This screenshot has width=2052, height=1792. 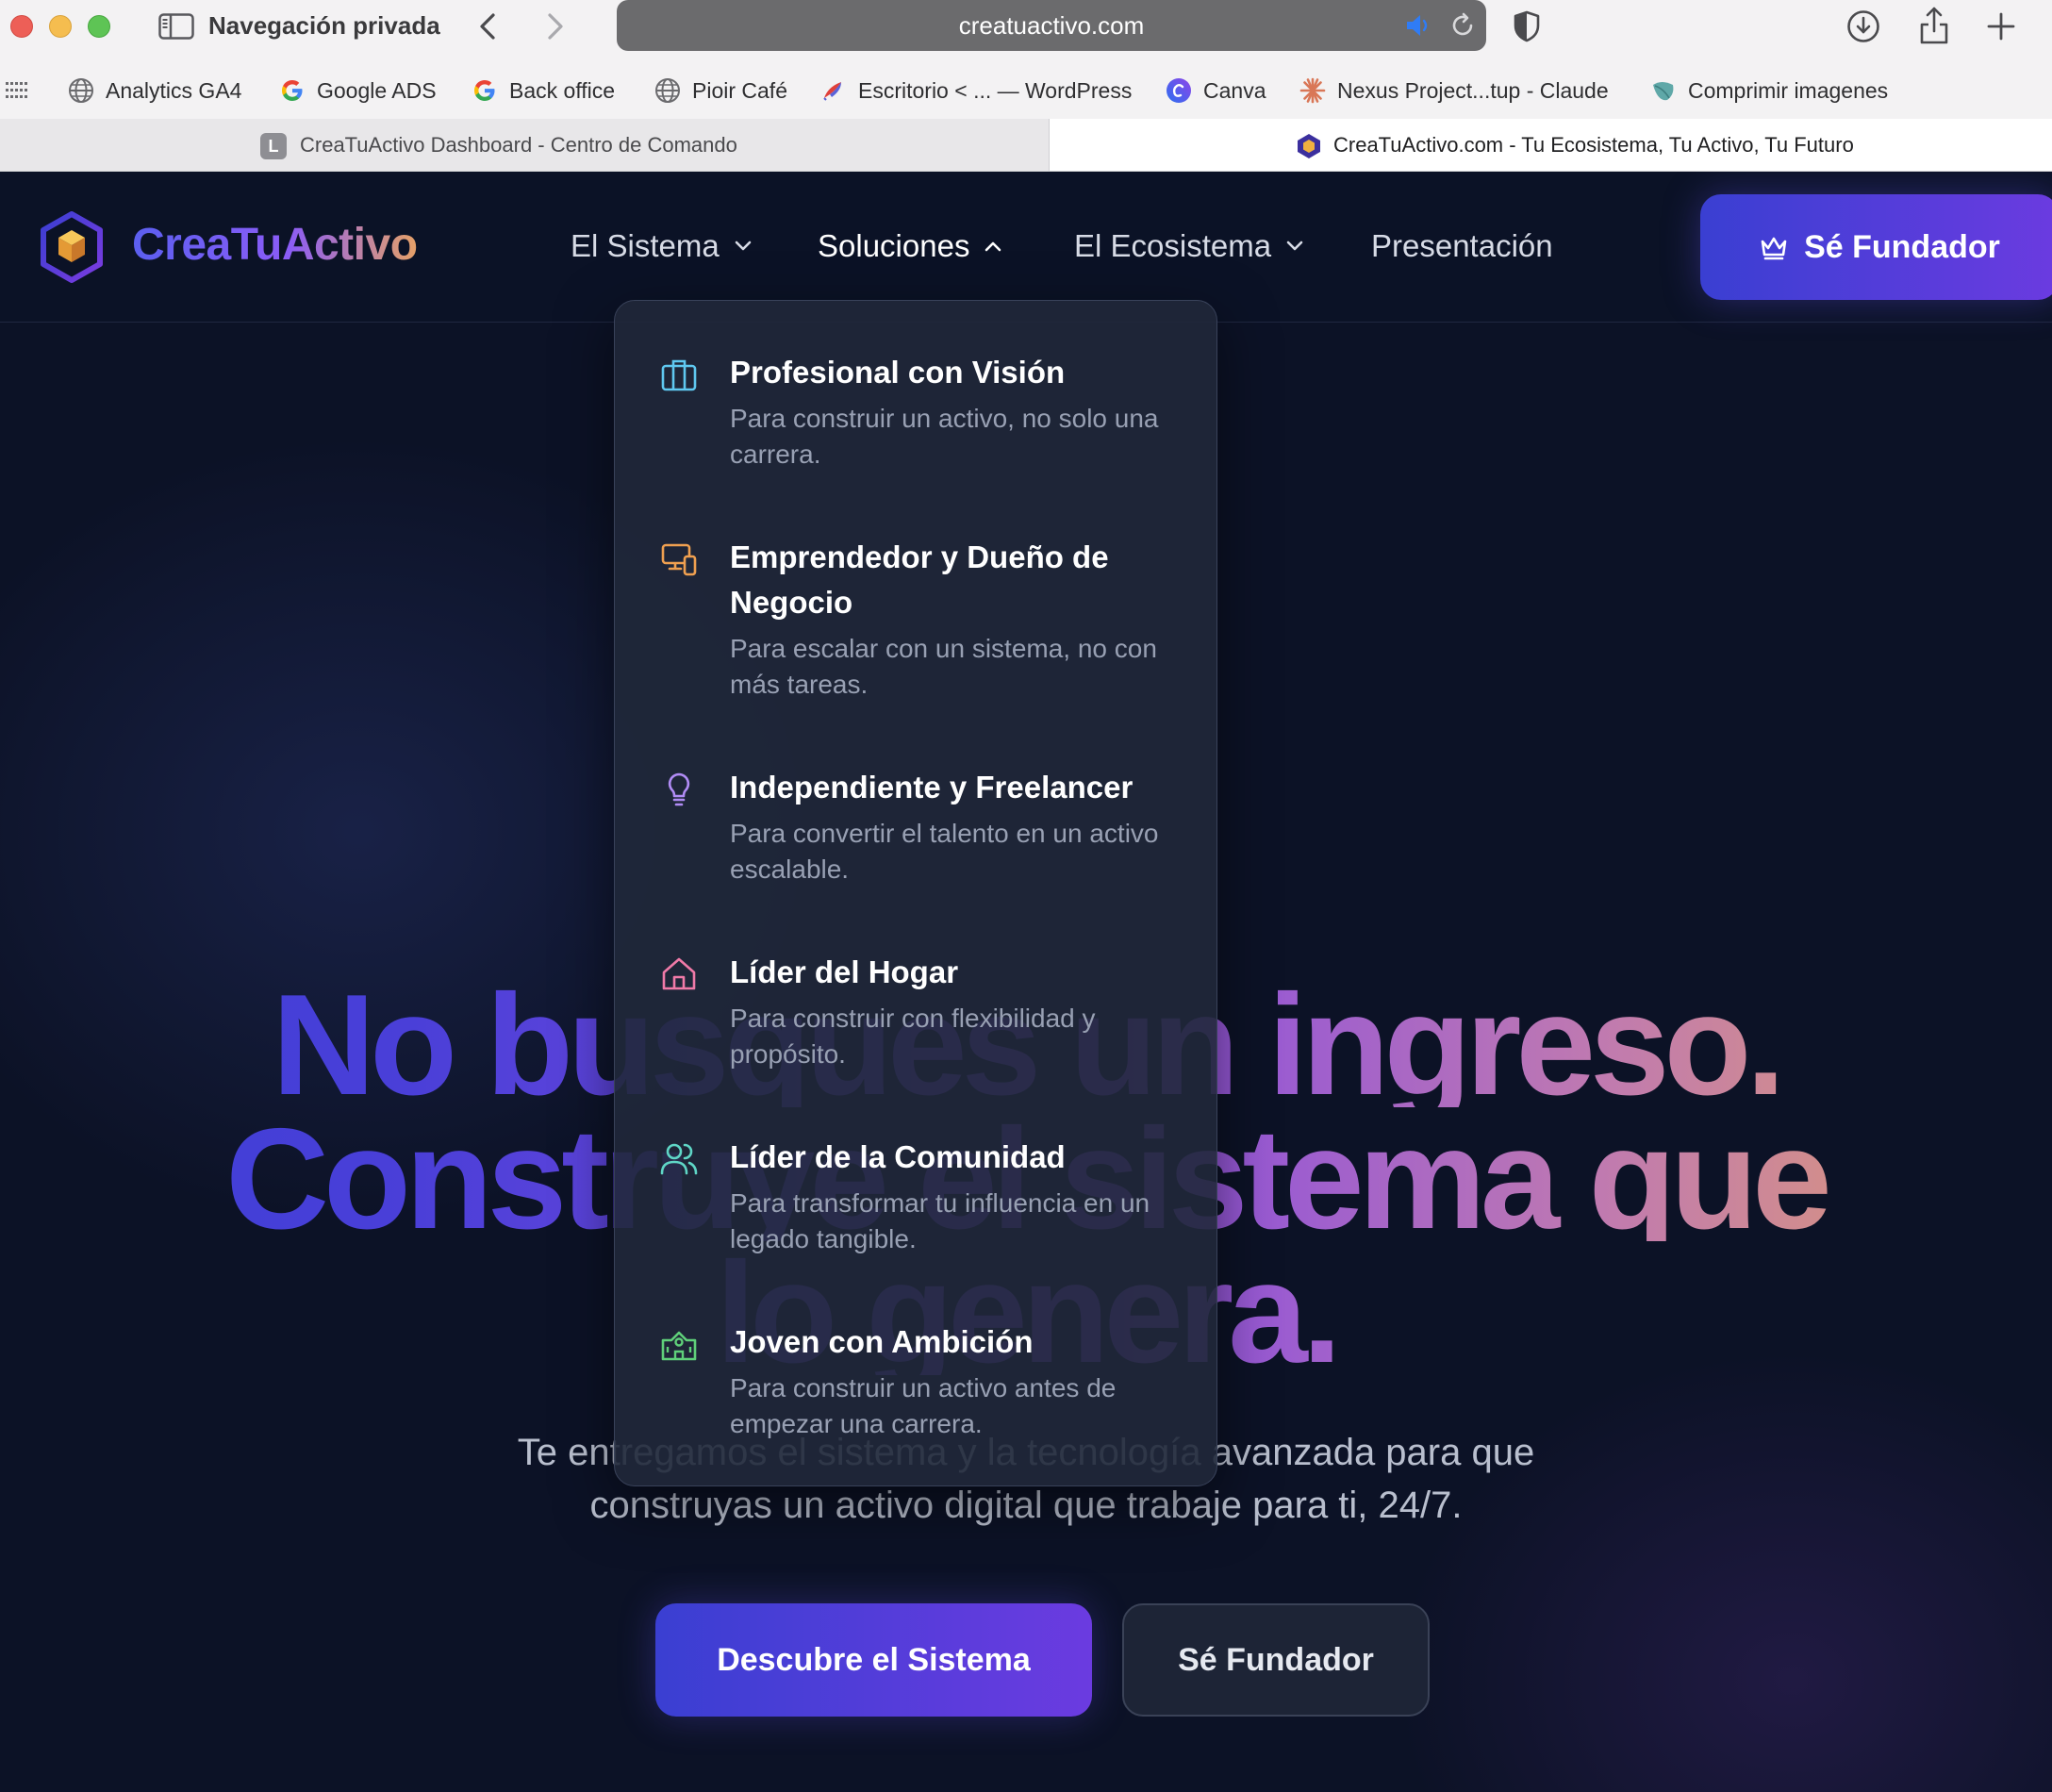 I want to click on privacy-shield-icon, so click(x=1527, y=26).